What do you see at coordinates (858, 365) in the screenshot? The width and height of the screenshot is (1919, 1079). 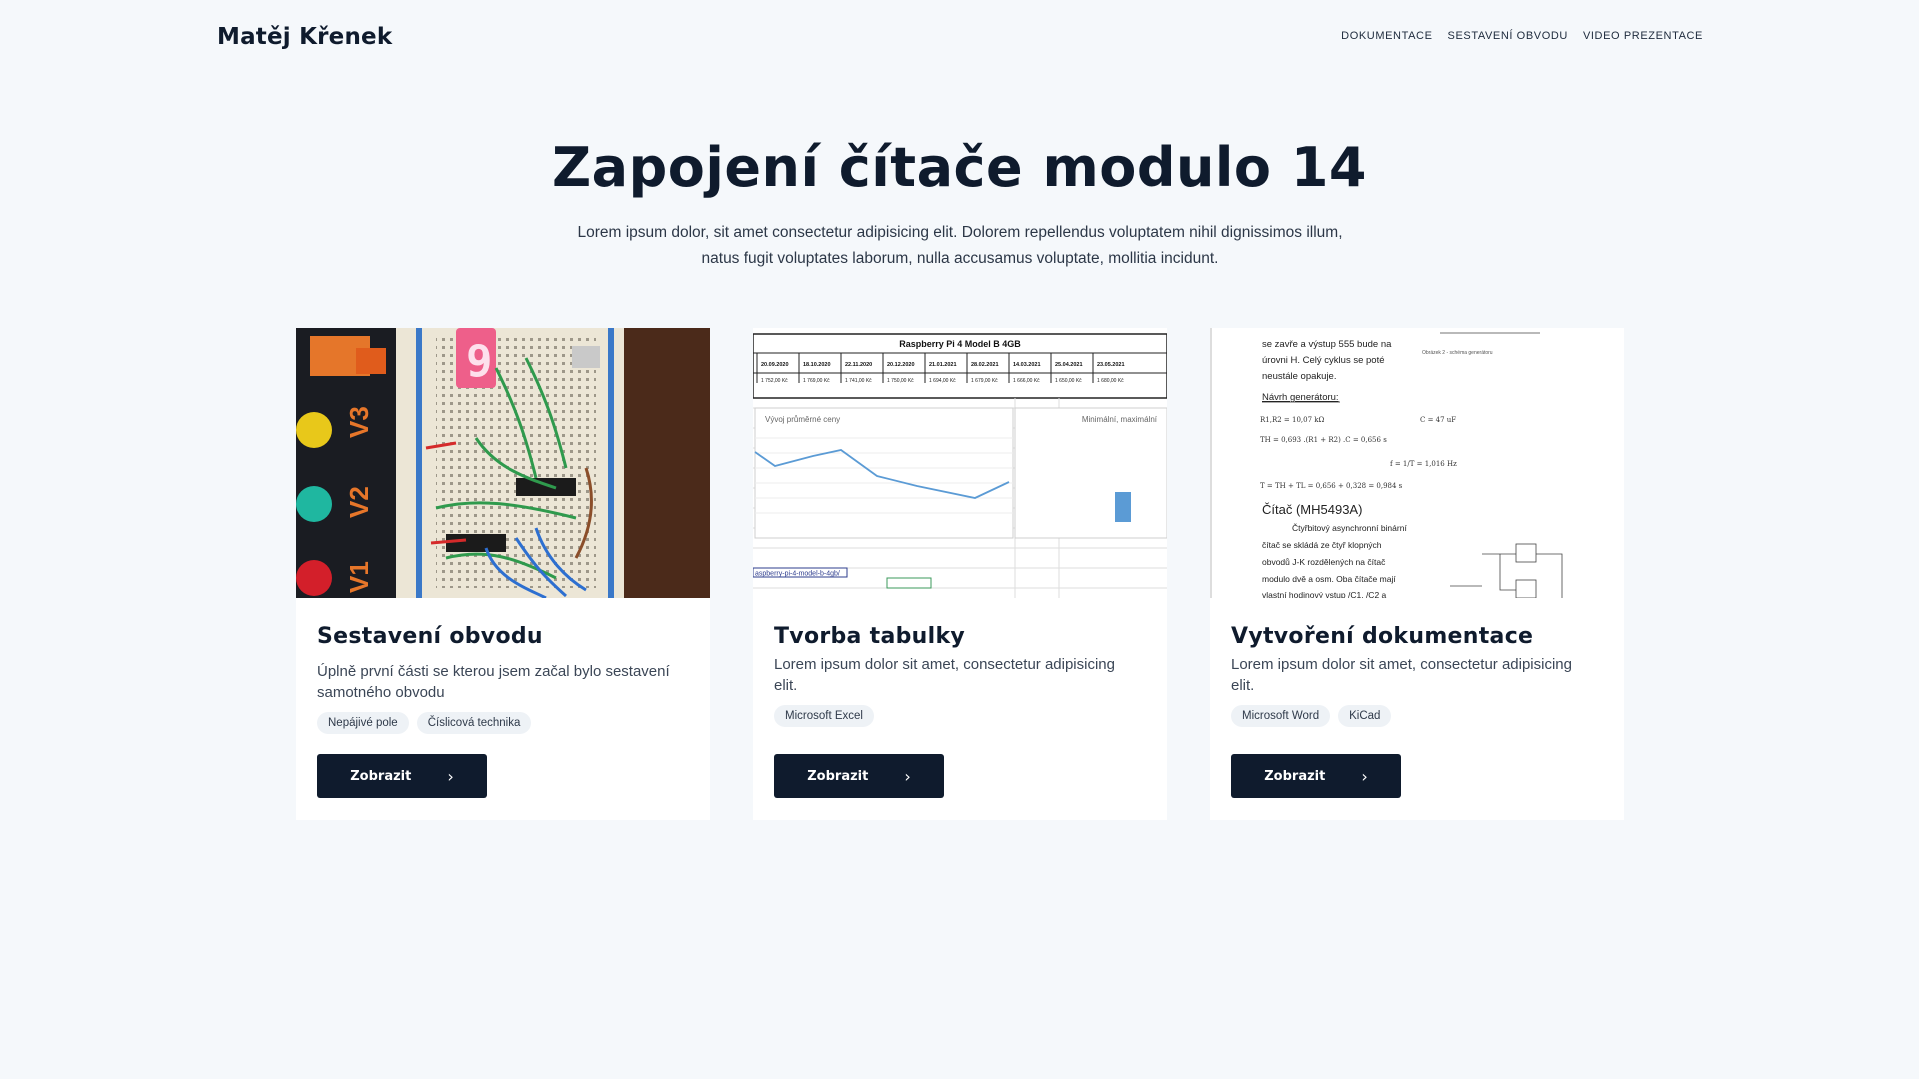 I see `date-cell: 22.11.2020` at bounding box center [858, 365].